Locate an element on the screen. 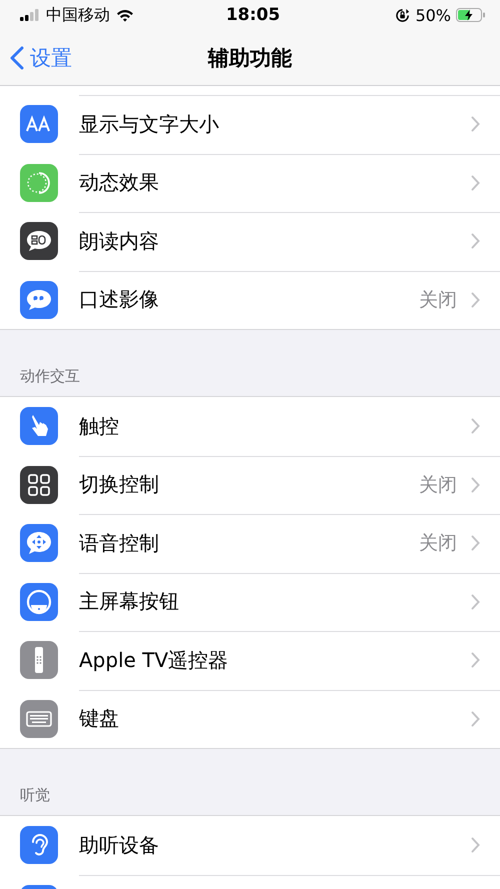  setting-label: 朗读内容 is located at coordinates (275, 241).